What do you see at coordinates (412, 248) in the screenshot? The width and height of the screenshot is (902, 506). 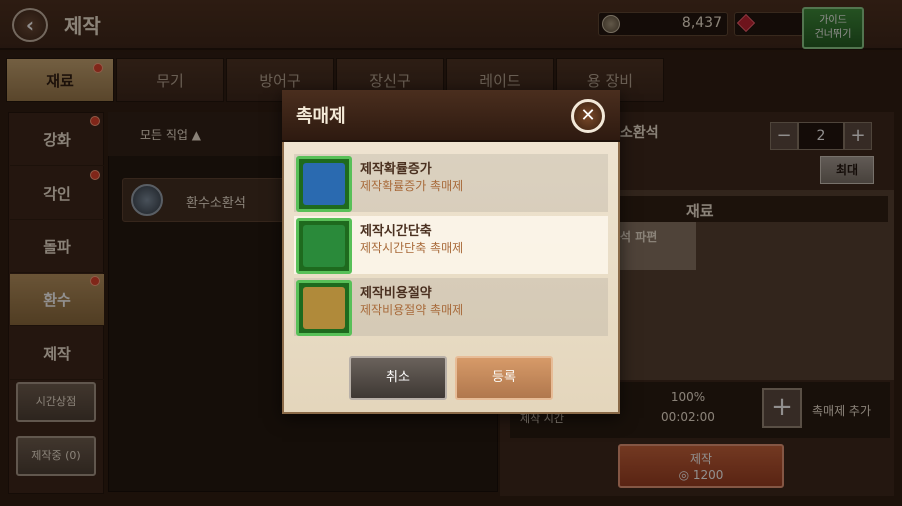 I see `catalyst-option-desc: 제작시간단축 촉매제` at bounding box center [412, 248].